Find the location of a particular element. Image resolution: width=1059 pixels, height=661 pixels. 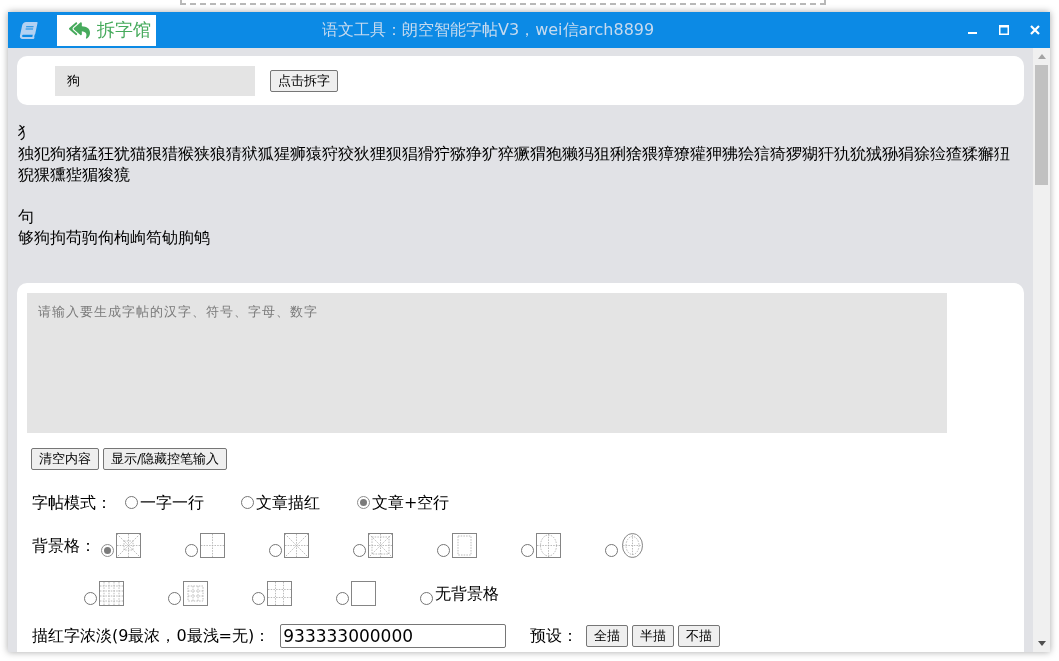

character-input: 狗 is located at coordinates (155, 80).